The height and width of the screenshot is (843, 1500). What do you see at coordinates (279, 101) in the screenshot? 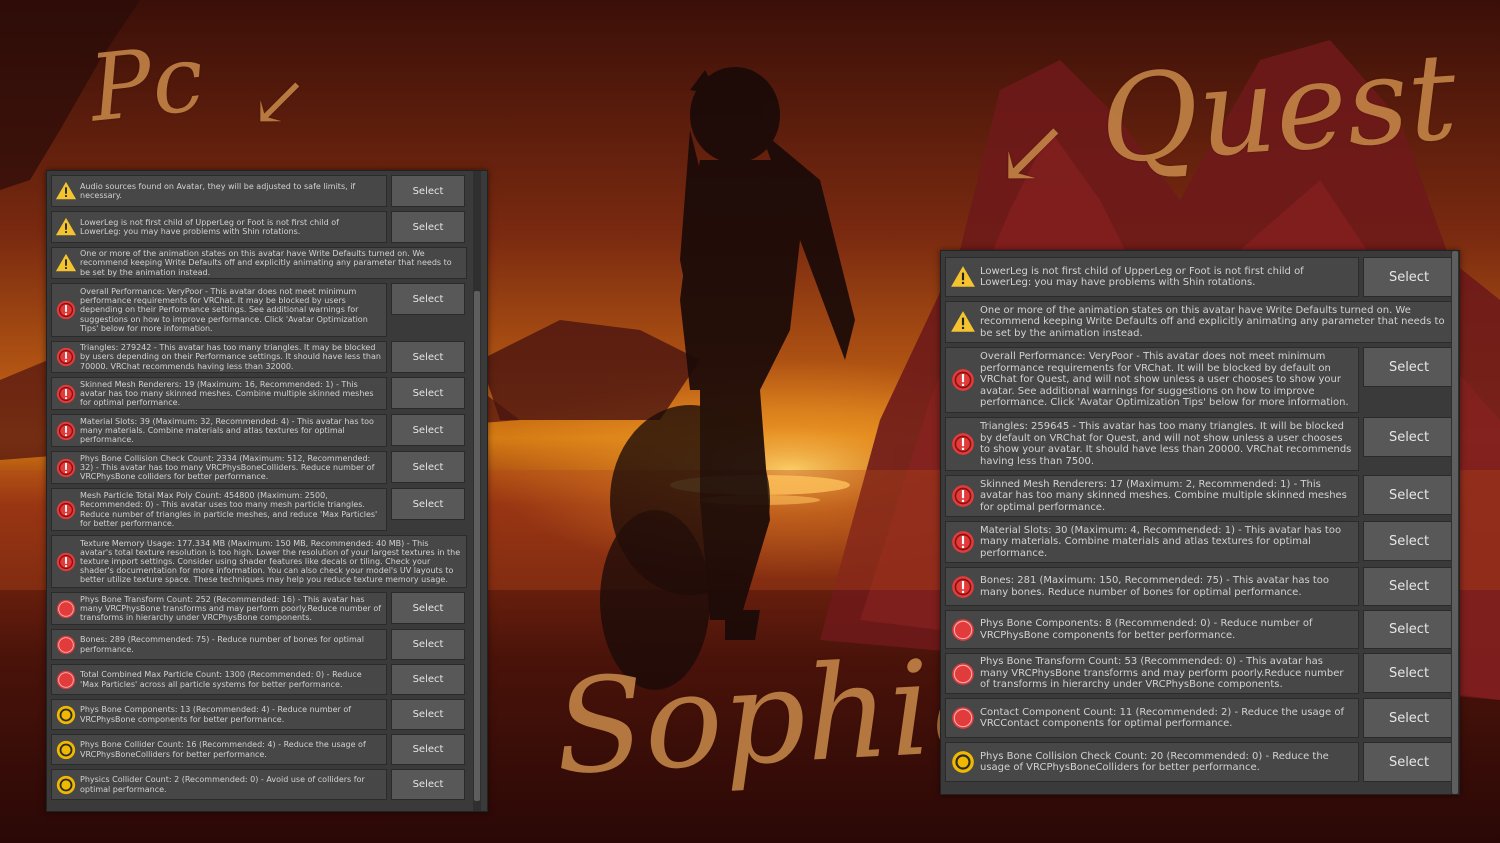
I see `arrow-down-left-icon: ↙` at bounding box center [279, 101].